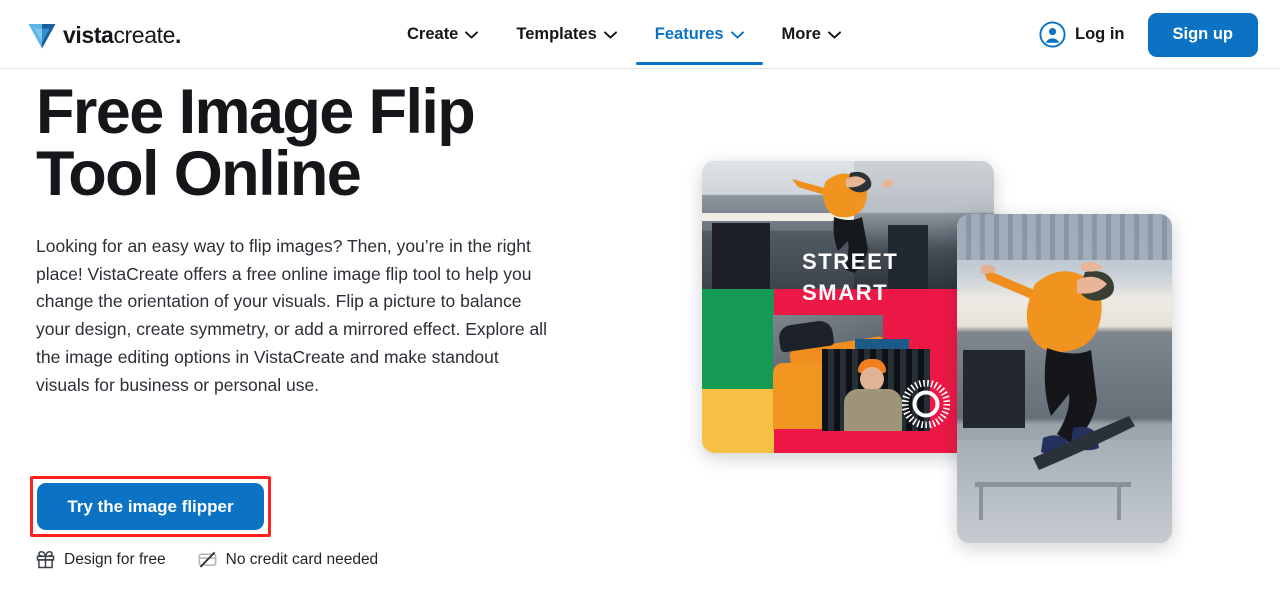 The image size is (1280, 596). I want to click on collage-composition: STREET SMART, so click(848, 307).